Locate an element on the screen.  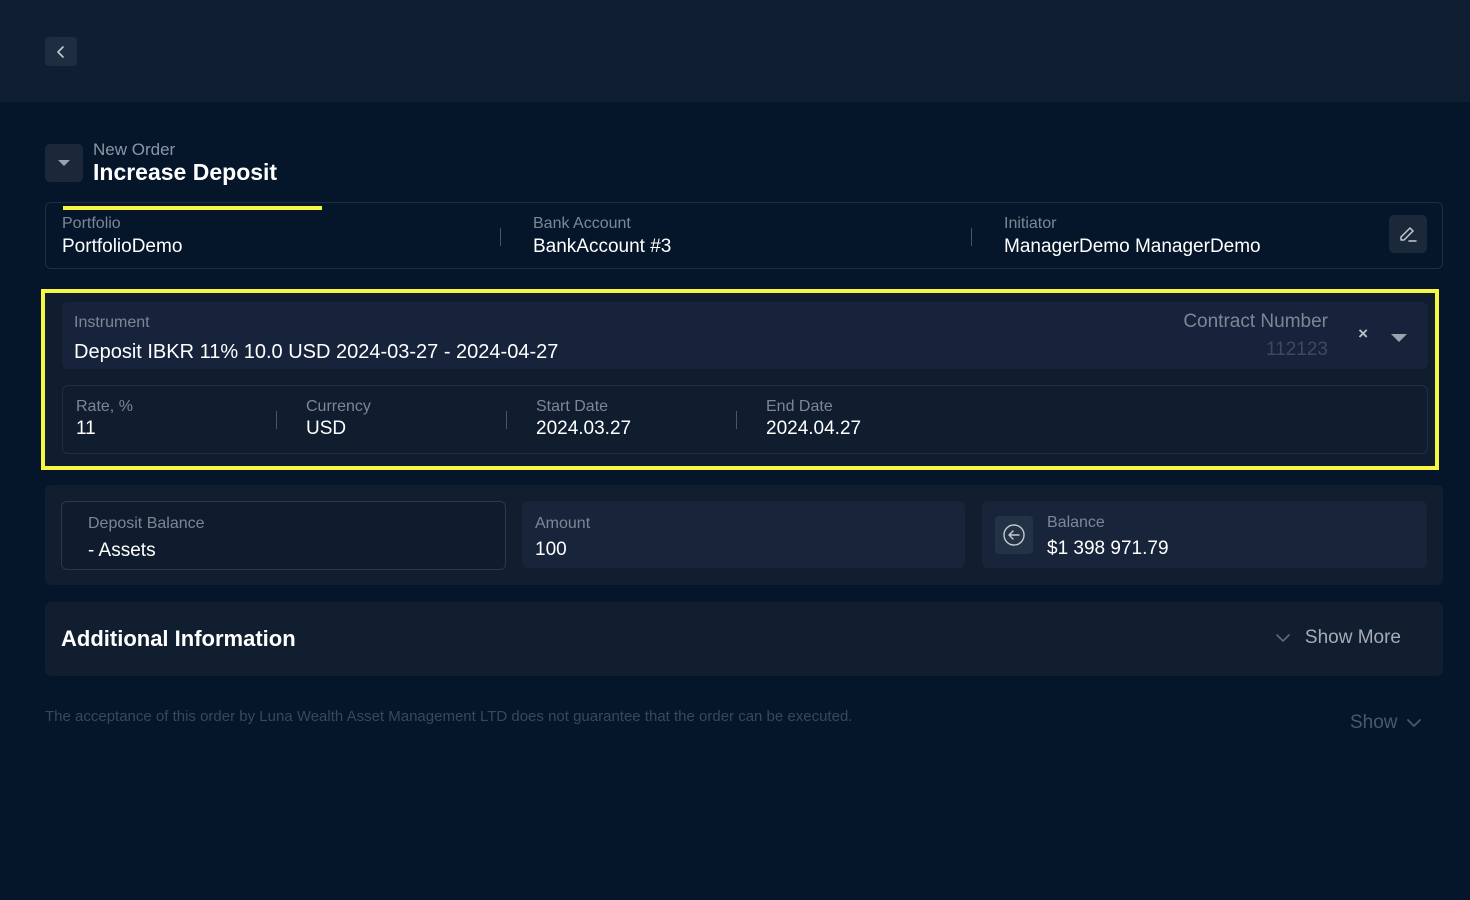
currency-value: USD is located at coordinates (326, 428).